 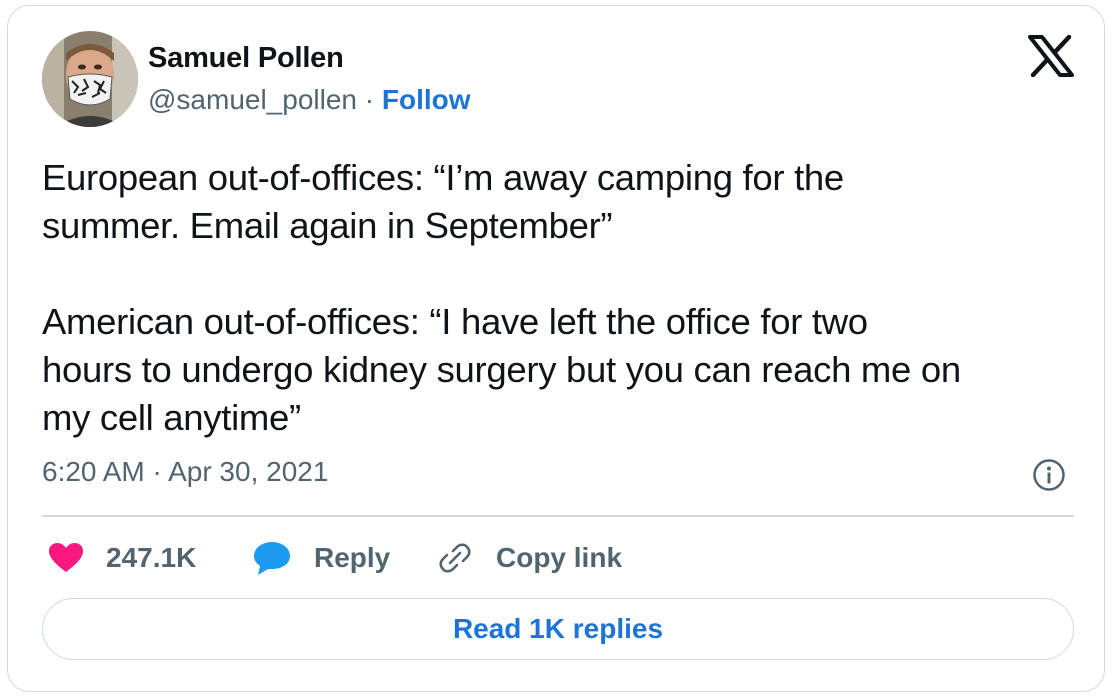 I want to click on avatar, so click(x=90, y=79).